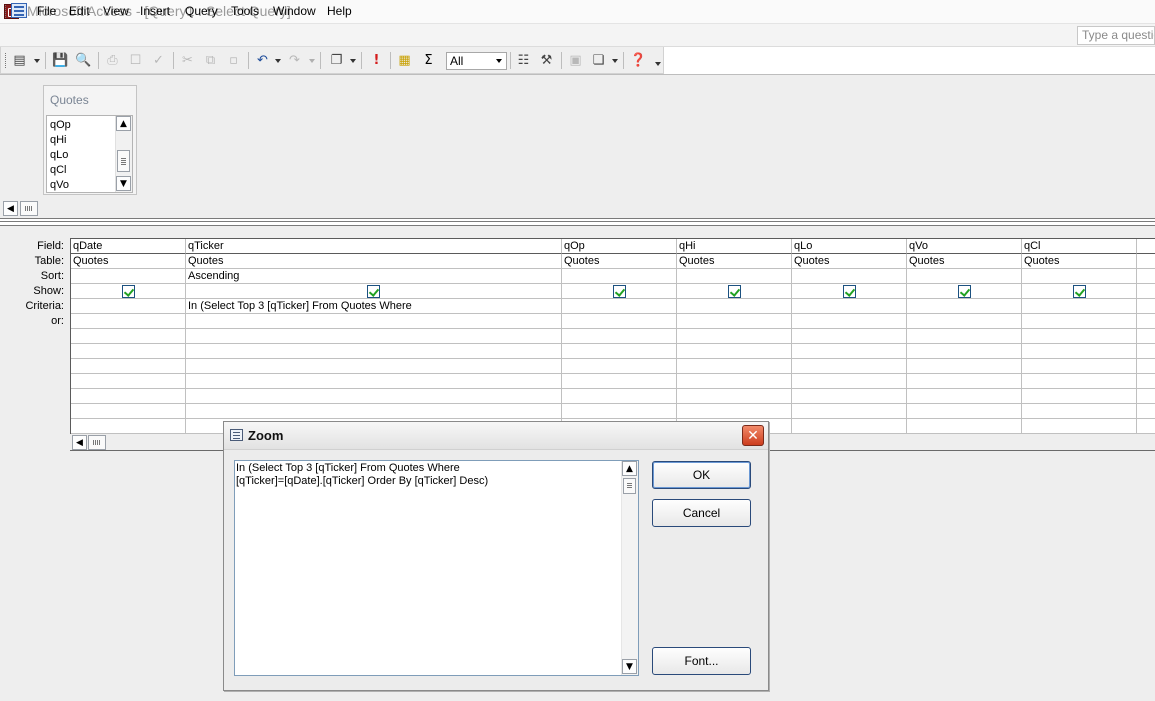 Image resolution: width=1155 pixels, height=701 pixels. What do you see at coordinates (60, 125) in the screenshot?
I see `field-list-item: qOp` at bounding box center [60, 125].